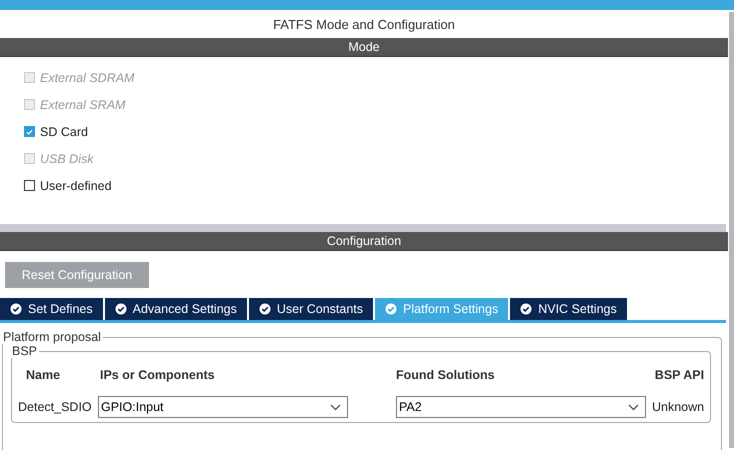  I want to click on panel-title: FATFS Mode and Configuration, so click(364, 25).